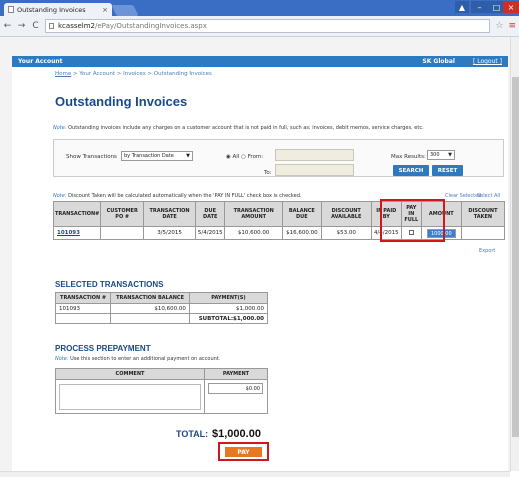  What do you see at coordinates (51, 26) in the screenshot?
I see `page-icon` at bounding box center [51, 26].